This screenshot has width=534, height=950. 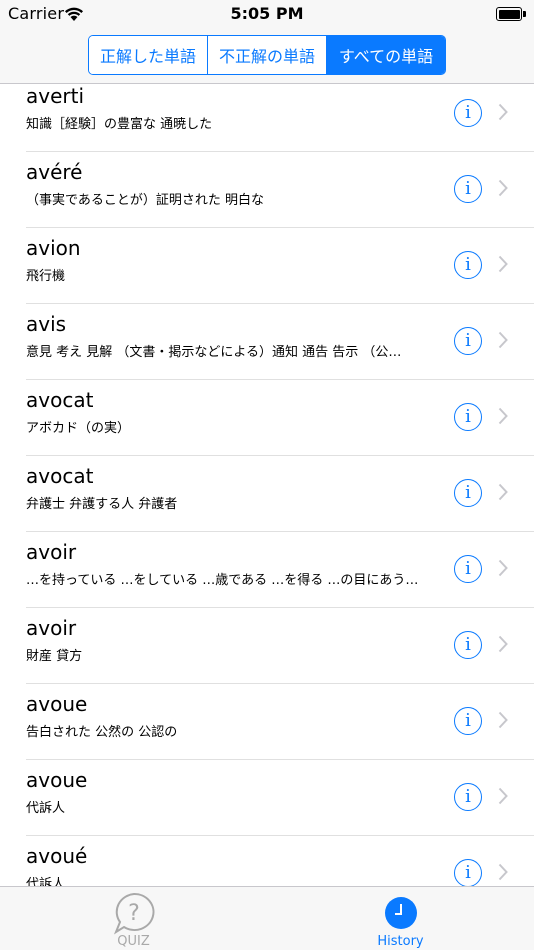 What do you see at coordinates (267, 118) in the screenshot?
I see `list-item: averti 知識［経験］の豊富な 通暁した i` at bounding box center [267, 118].